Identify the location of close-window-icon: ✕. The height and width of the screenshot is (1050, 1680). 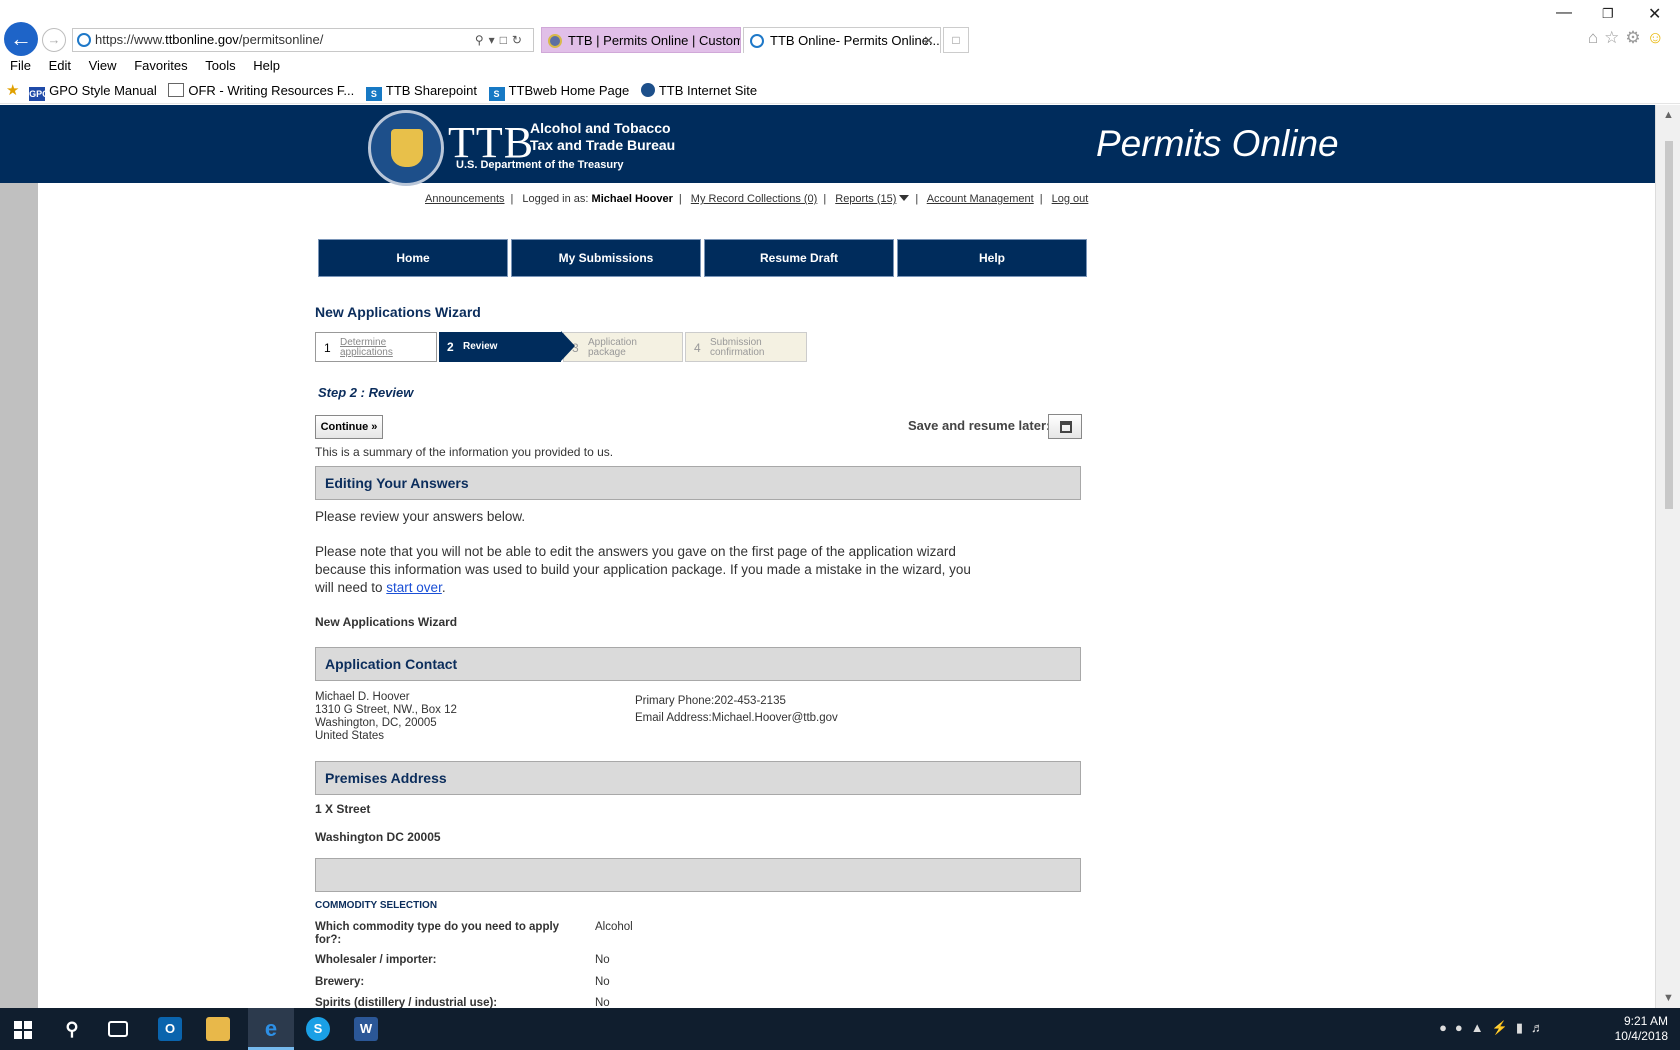
(1654, 14).